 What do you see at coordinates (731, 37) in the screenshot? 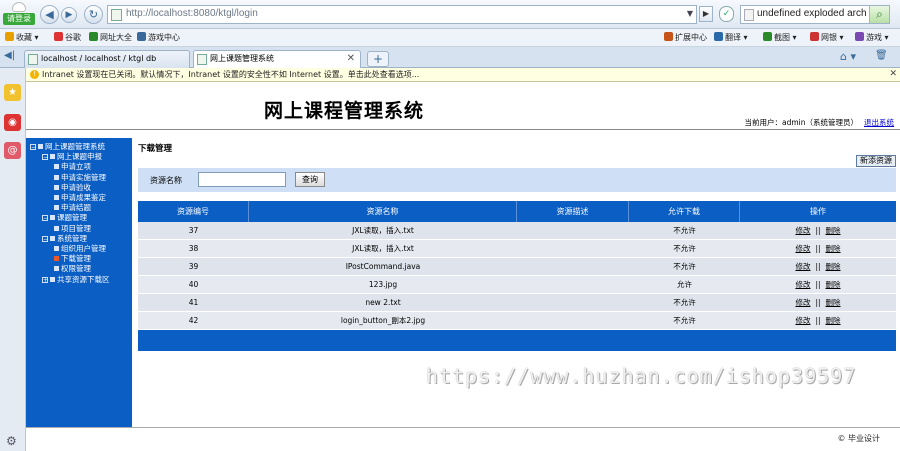
I see `translate-button: 翻译 ▾` at bounding box center [731, 37].